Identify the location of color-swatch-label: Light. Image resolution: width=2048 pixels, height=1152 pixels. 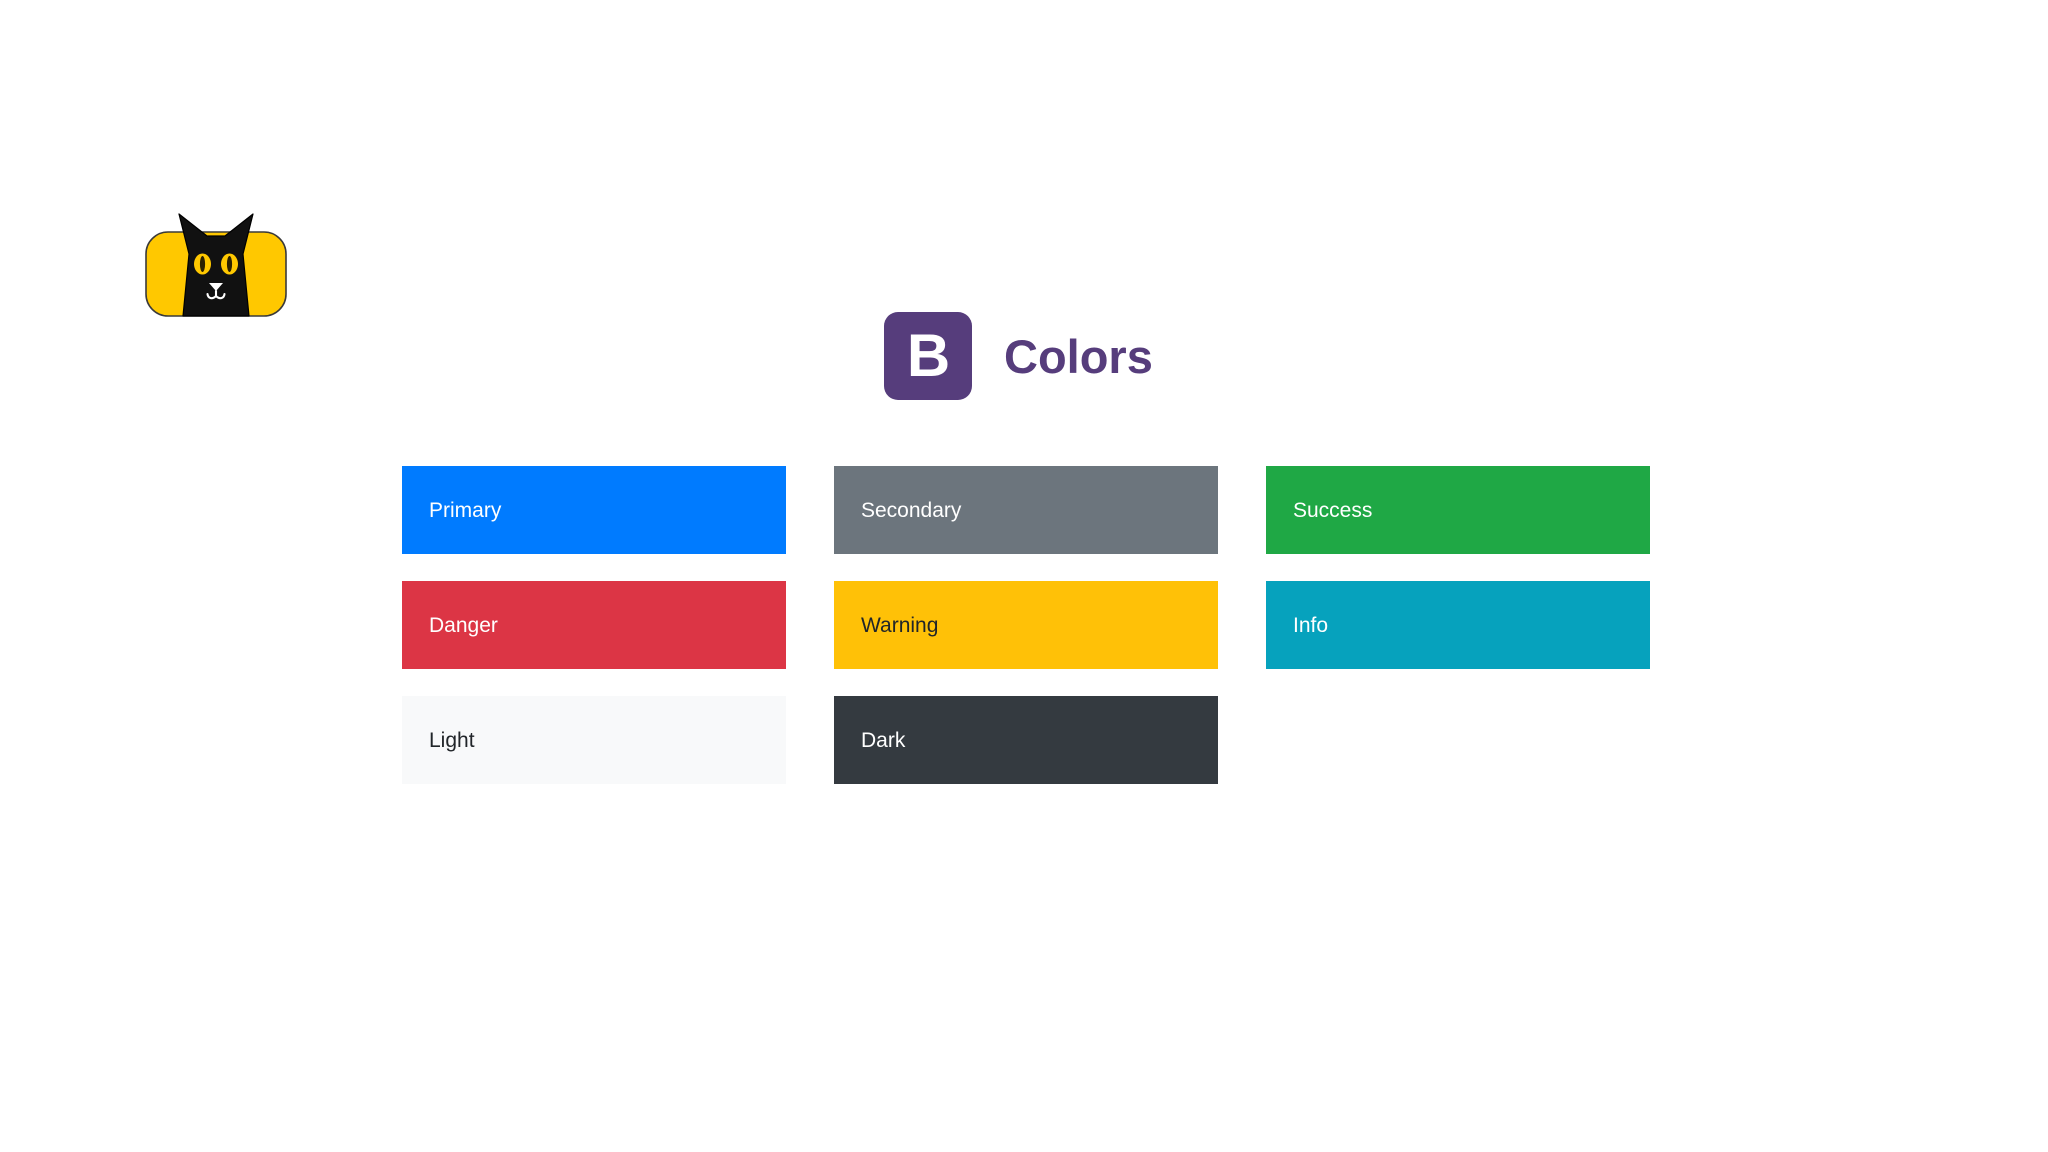
(452, 740).